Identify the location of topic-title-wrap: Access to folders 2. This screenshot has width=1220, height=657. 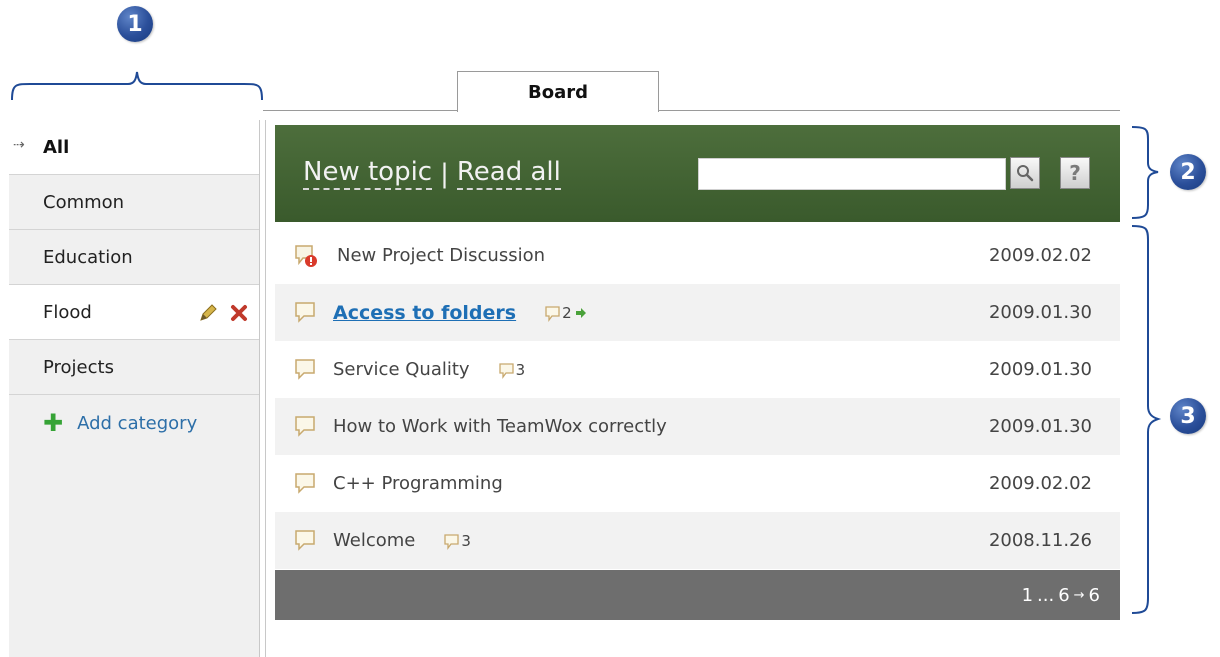
(460, 313).